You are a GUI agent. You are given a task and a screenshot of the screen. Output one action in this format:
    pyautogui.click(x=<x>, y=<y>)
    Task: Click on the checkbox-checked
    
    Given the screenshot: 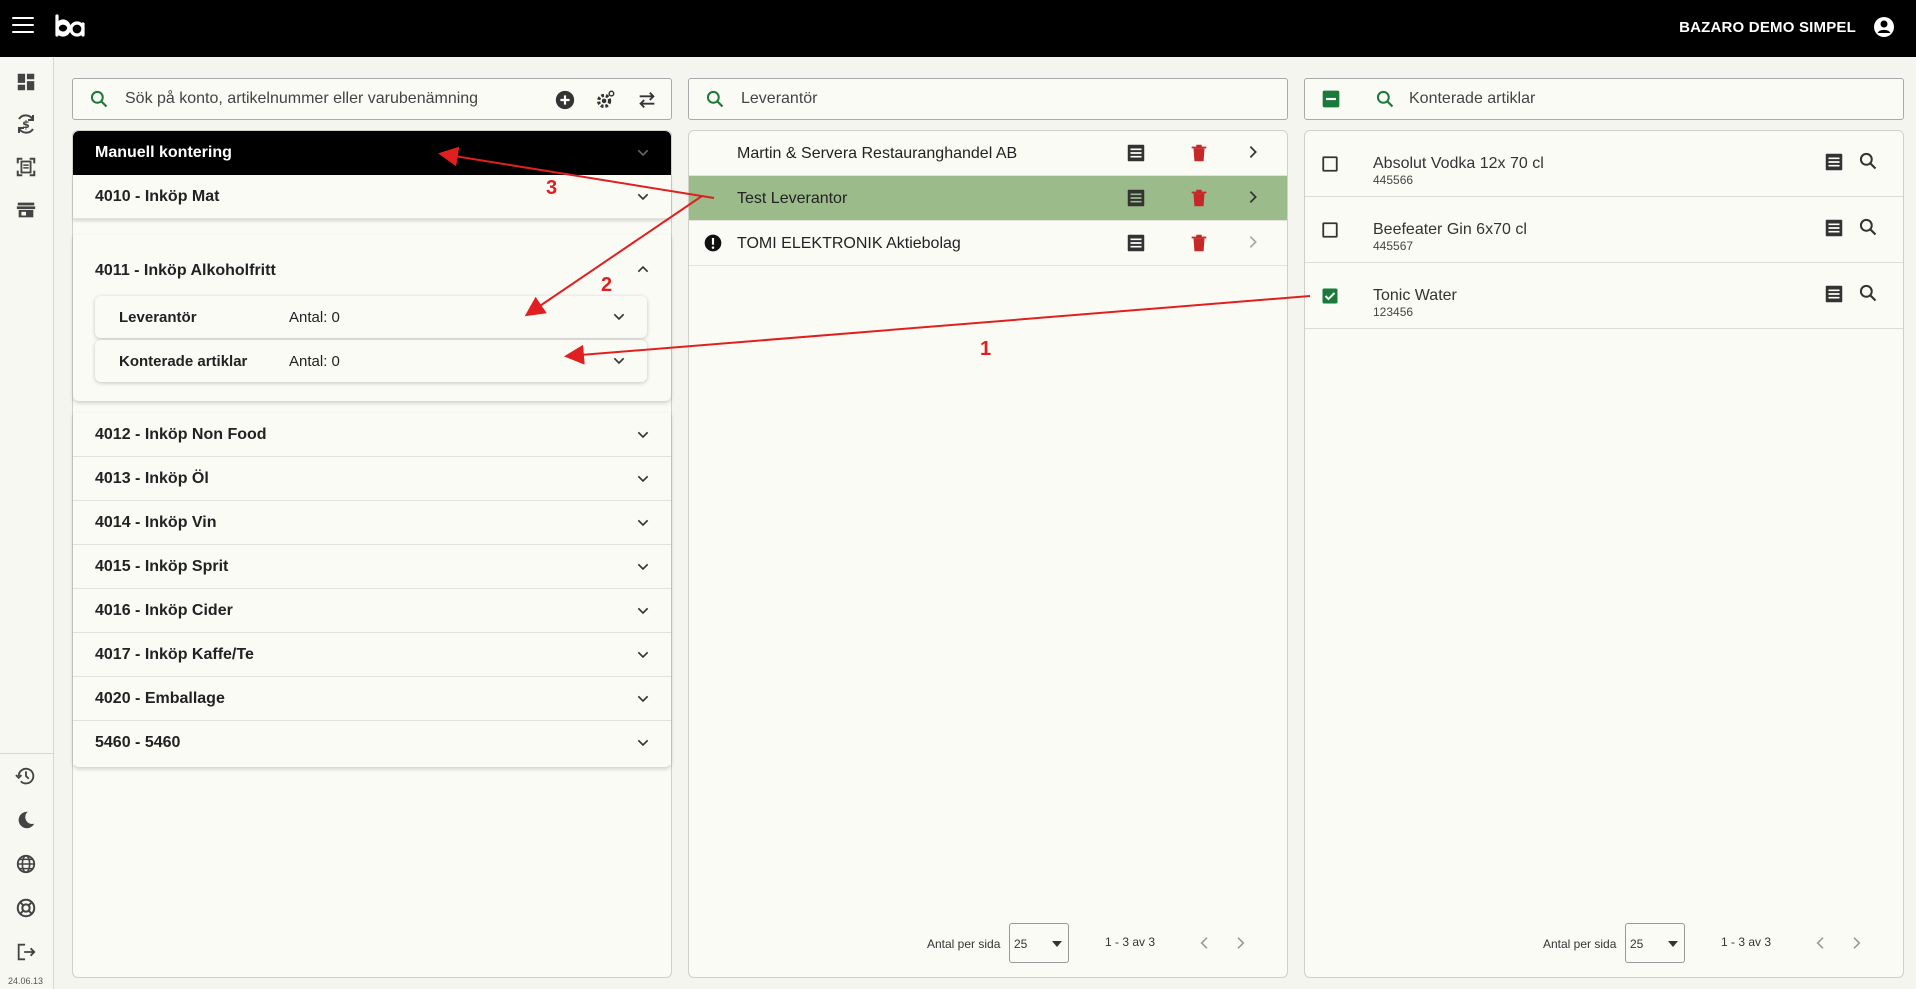 What is the action you would take?
    pyautogui.click(x=1330, y=298)
    